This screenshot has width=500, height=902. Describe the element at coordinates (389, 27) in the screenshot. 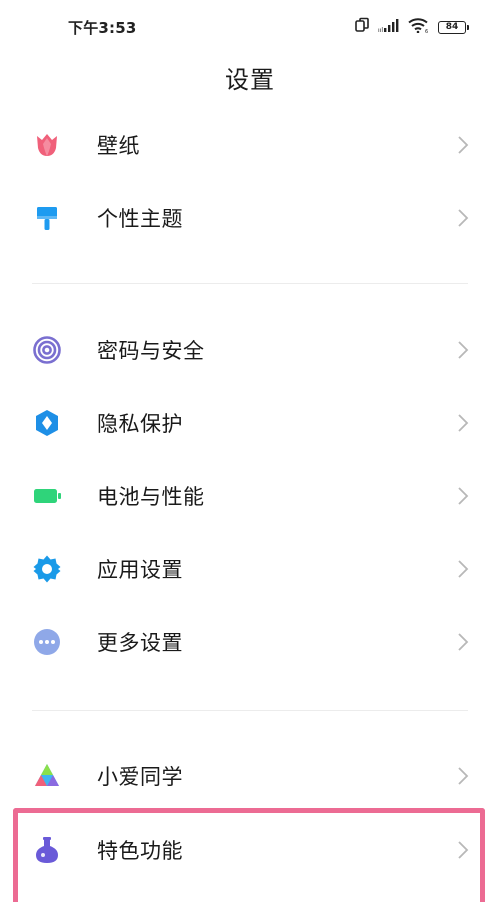

I see `signal-icon: ııl` at that location.